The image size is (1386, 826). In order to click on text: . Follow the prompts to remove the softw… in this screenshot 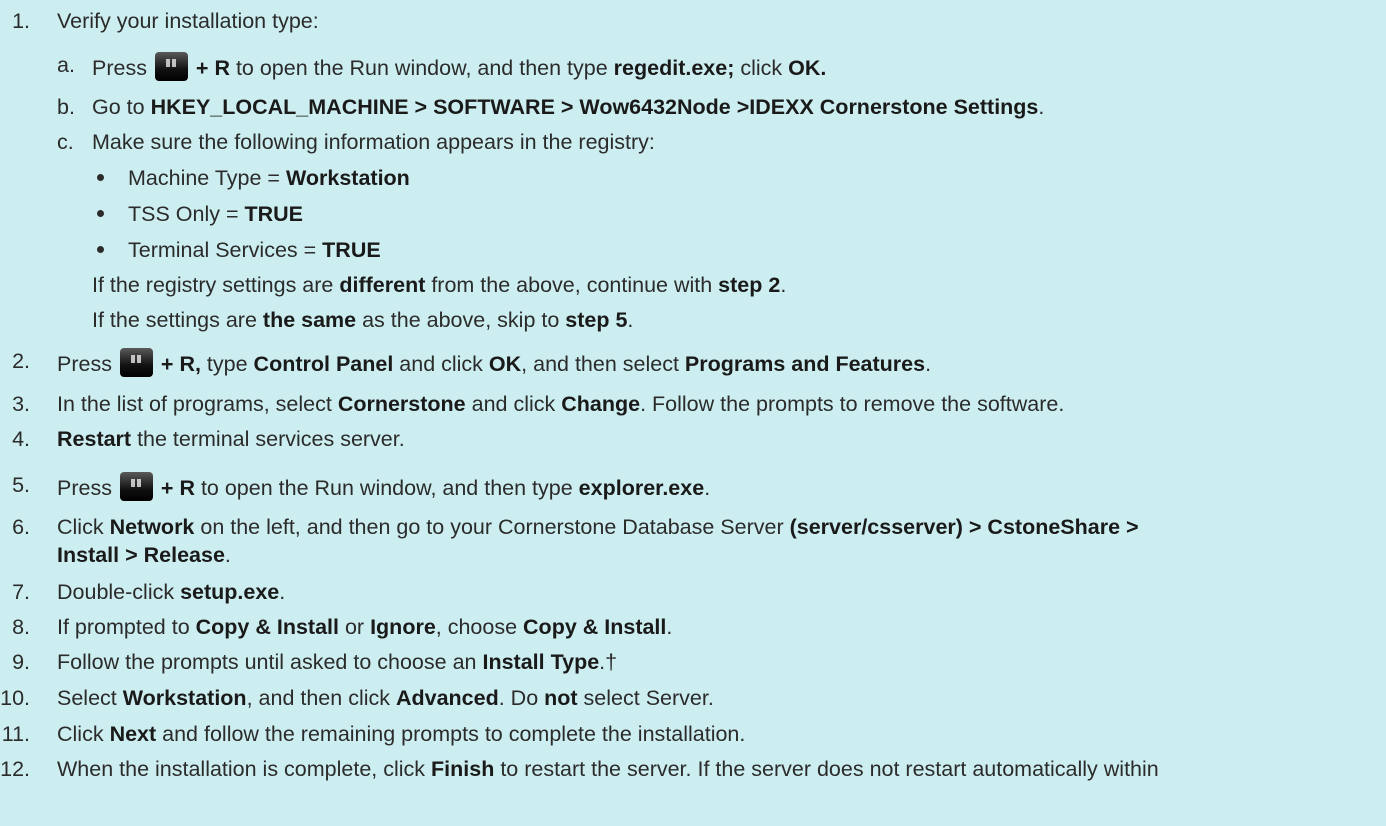, I will do `click(852, 404)`.